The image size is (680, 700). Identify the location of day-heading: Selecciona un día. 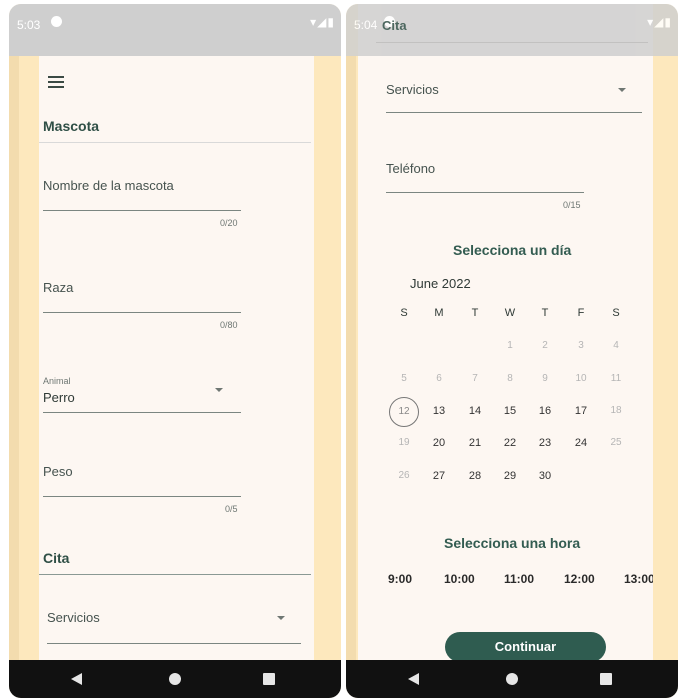
(512, 250).